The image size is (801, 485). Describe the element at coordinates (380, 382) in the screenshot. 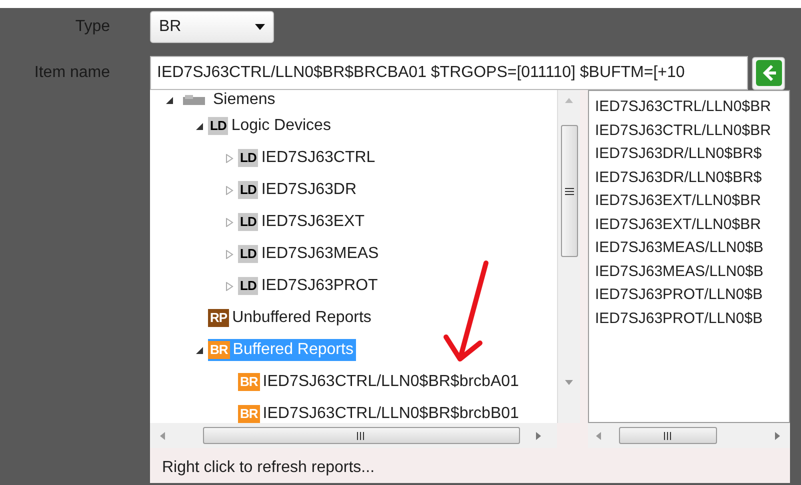

I see `tree-item: BR IED7SJ63CTRL/LLN0$BR$brcbA01` at that location.